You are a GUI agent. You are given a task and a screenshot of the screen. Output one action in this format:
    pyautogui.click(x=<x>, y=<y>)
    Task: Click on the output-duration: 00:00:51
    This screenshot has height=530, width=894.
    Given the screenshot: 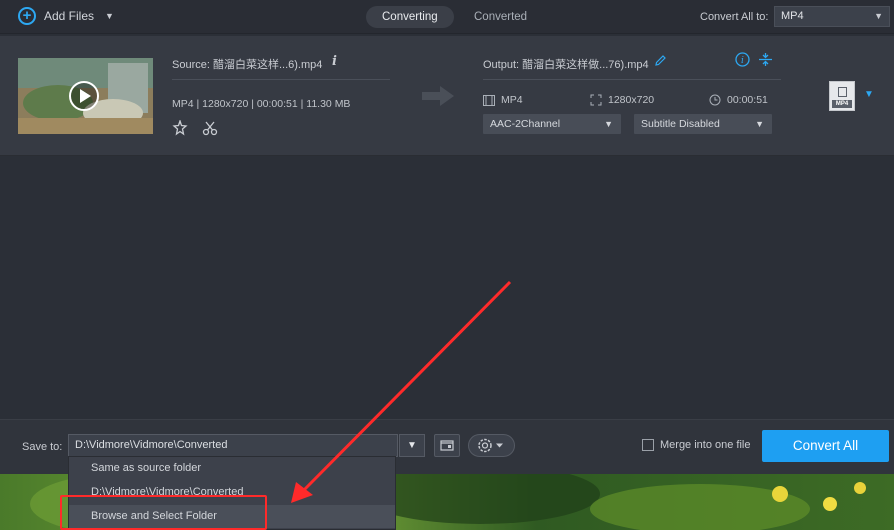 What is the action you would take?
    pyautogui.click(x=747, y=100)
    